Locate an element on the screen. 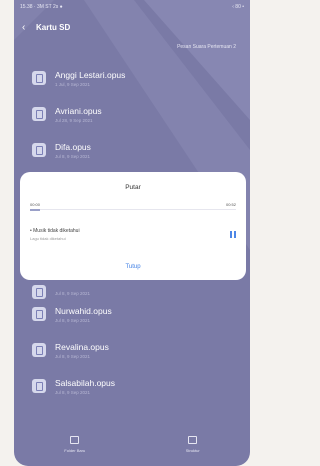 This screenshot has width=320, height=466. new-folder-label: Folder Baru is located at coordinates (75, 450).